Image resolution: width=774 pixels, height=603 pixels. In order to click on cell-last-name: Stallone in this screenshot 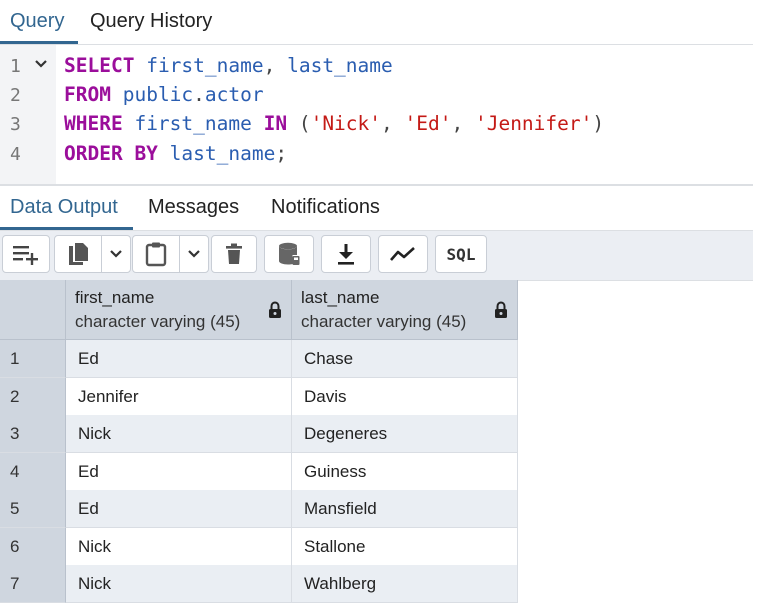, I will do `click(405, 547)`.